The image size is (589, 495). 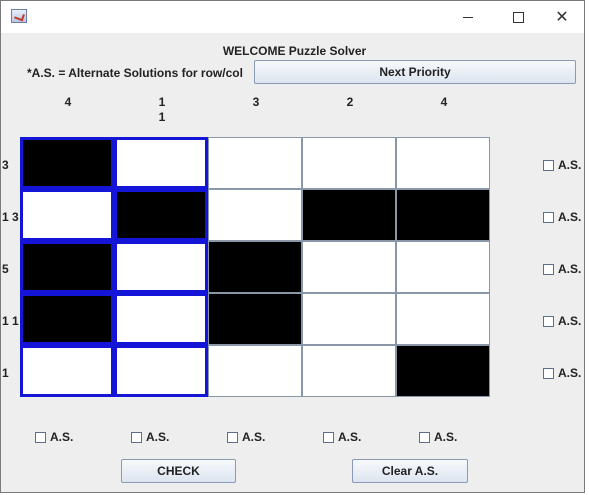 I want to click on column-clue-5: 4, so click(x=444, y=102).